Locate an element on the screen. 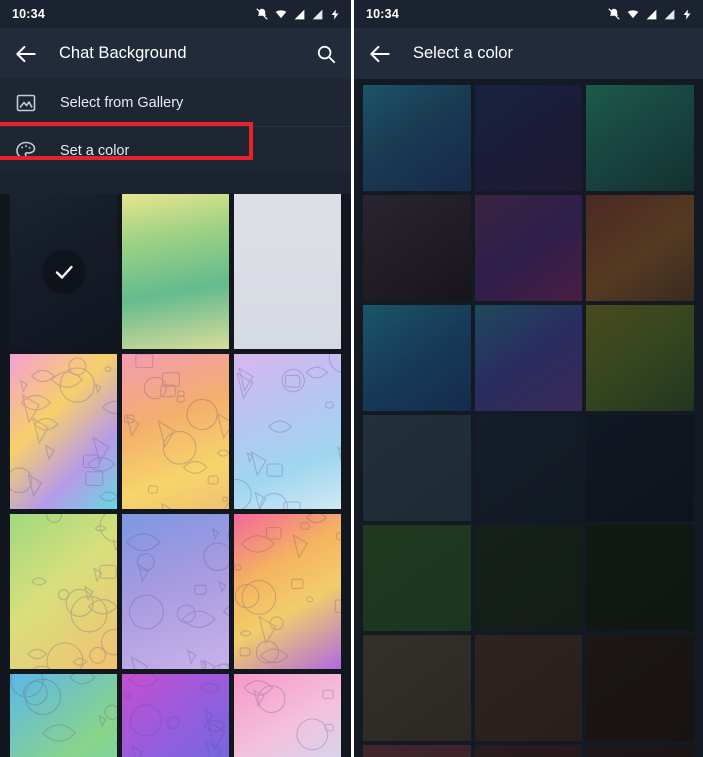 The image size is (703, 757). paris-doodle-wallpaper is located at coordinates (287, 715).